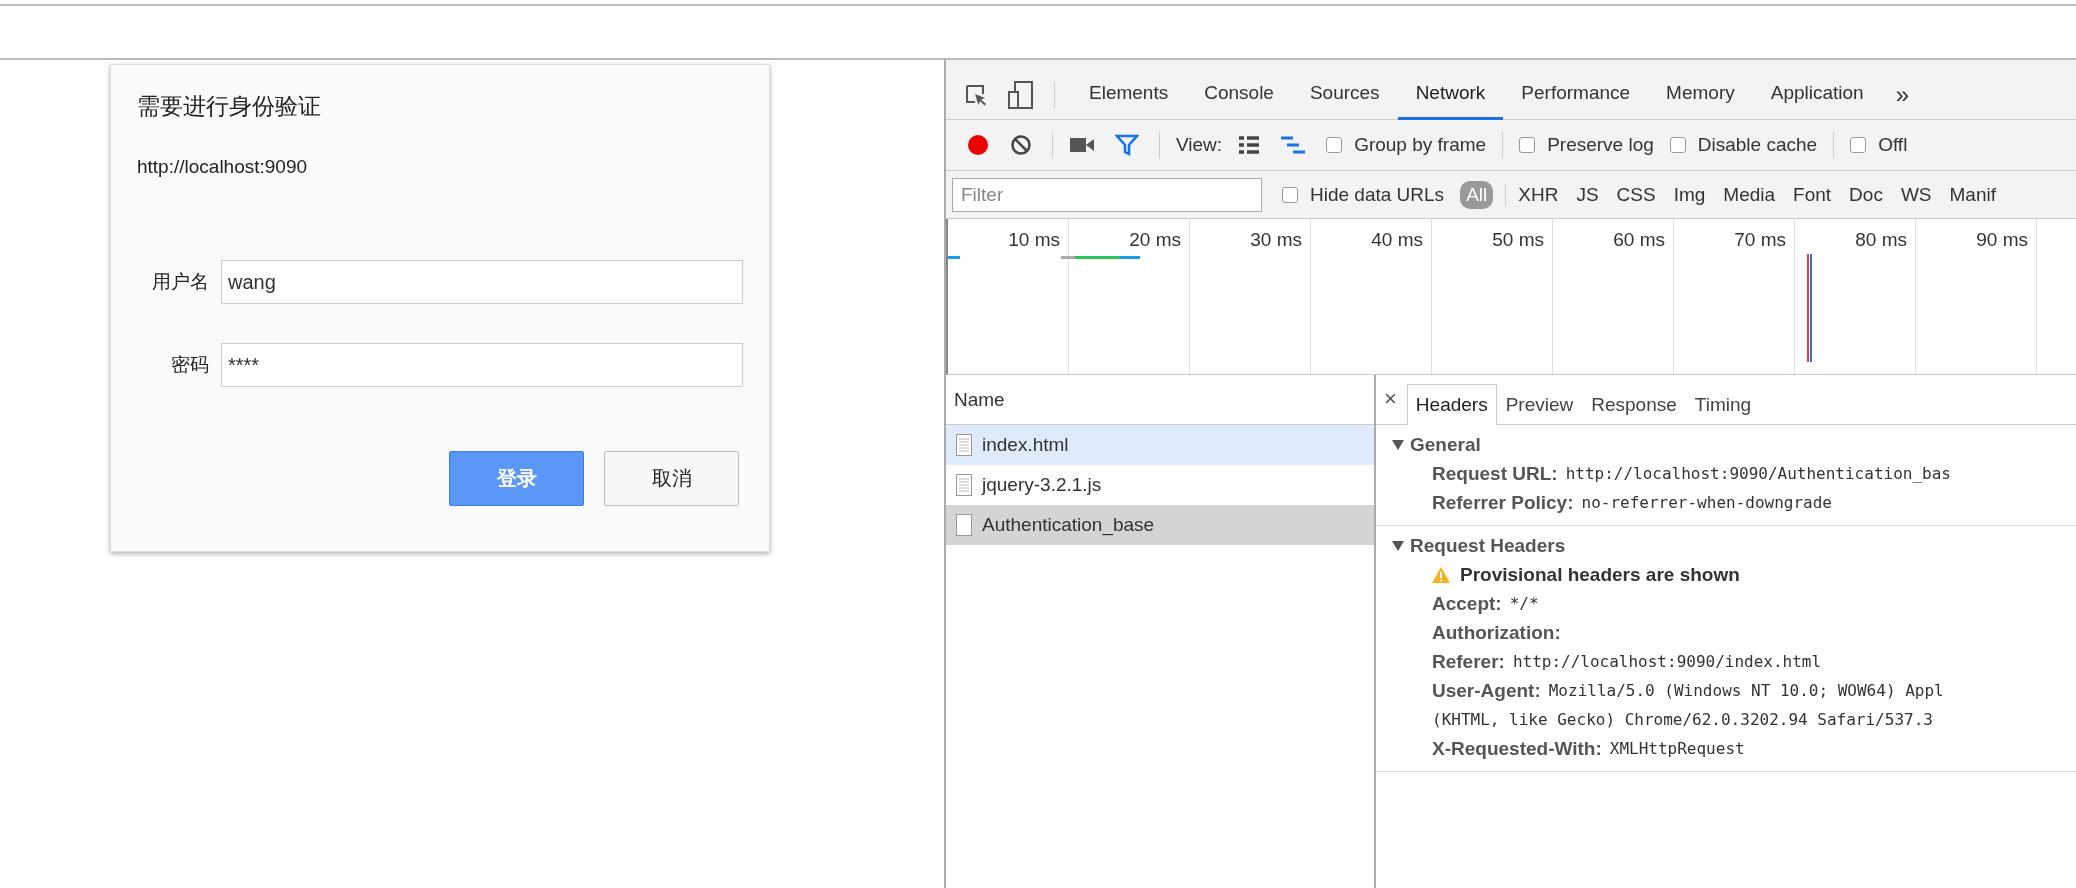 This screenshot has height=888, width=2076. What do you see at coordinates (1893, 145) in the screenshot?
I see `checkbox-label: Offl` at bounding box center [1893, 145].